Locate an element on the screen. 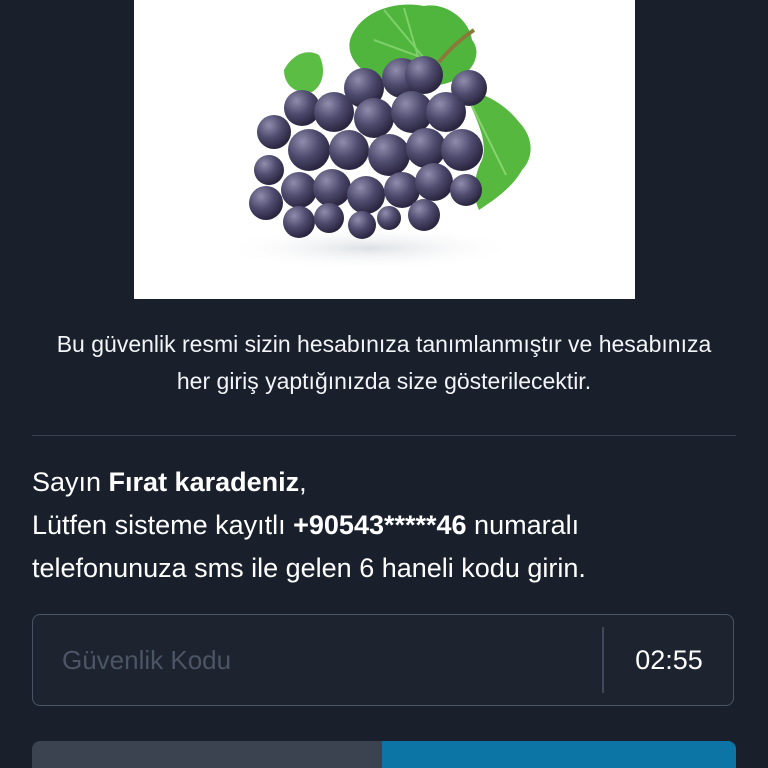 The image size is (768, 768). user-name: Fırat karadeniz is located at coordinates (204, 482).